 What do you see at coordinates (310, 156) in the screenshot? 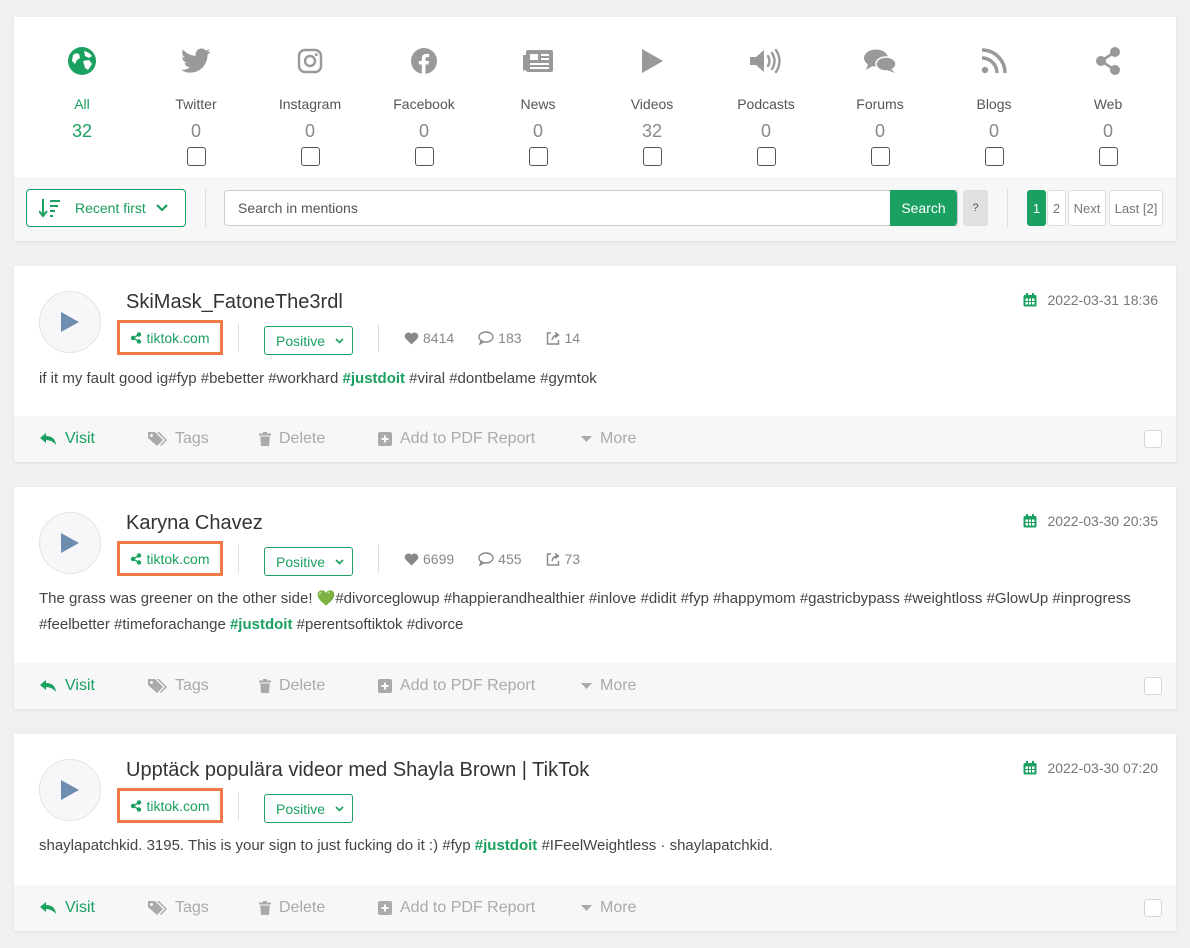
I see `channel-checkbox-instagram` at bounding box center [310, 156].